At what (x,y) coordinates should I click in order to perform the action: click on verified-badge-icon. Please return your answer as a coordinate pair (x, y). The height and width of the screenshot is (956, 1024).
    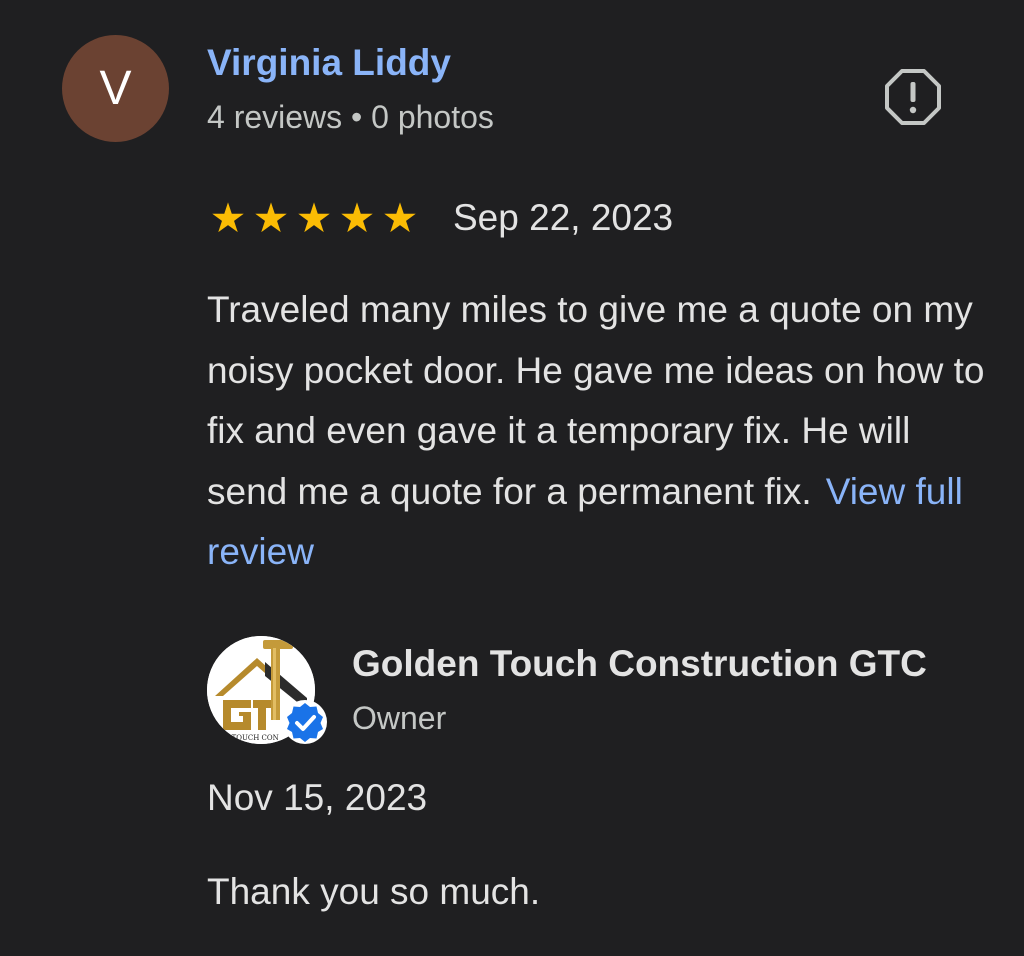
    Looking at the image, I should click on (305, 722).